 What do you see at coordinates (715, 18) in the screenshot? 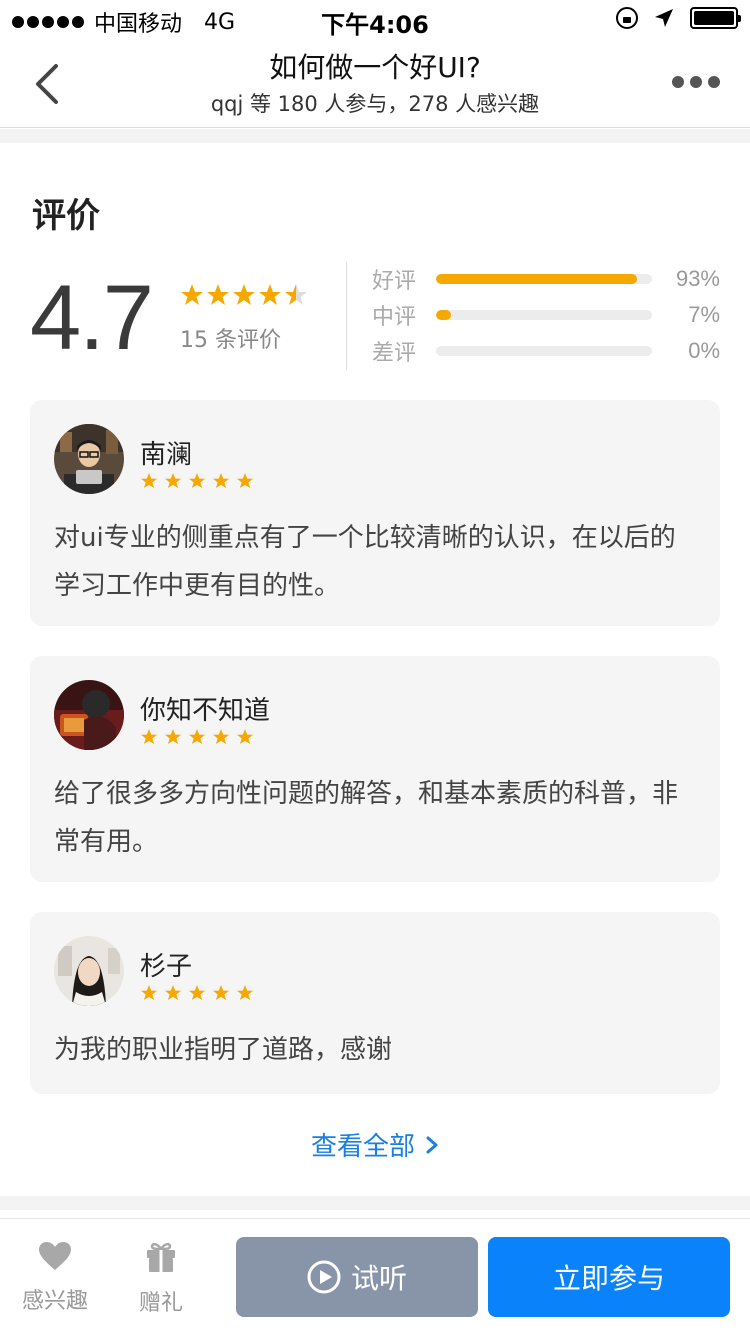
I see `battery-icon` at bounding box center [715, 18].